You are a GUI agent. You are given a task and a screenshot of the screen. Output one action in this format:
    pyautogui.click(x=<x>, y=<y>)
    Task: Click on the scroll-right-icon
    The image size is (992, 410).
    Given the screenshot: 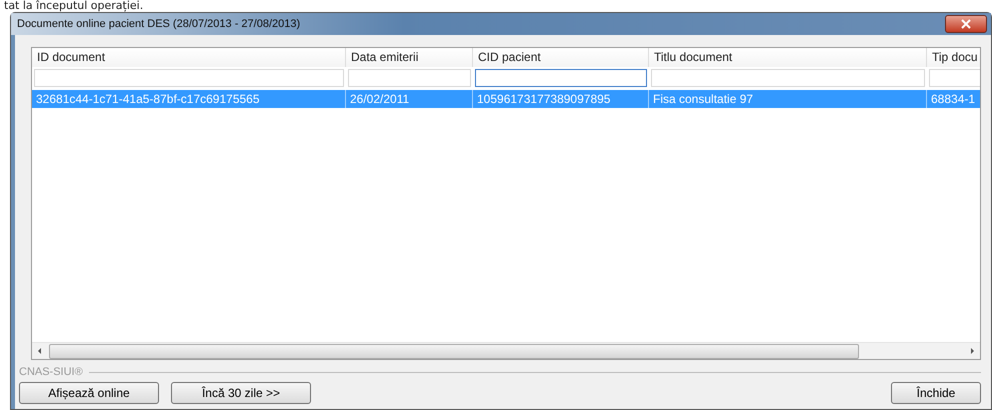 What is the action you would take?
    pyautogui.click(x=972, y=351)
    